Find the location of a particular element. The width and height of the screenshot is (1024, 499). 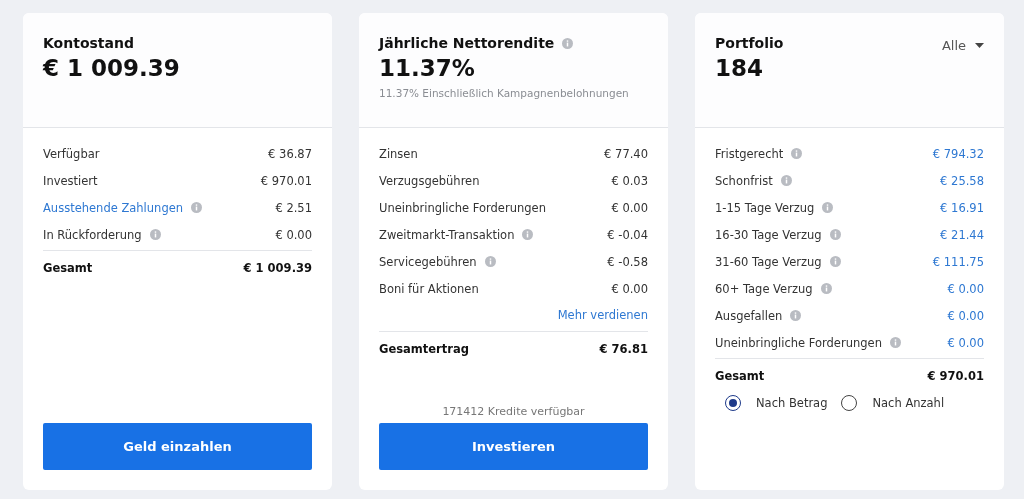

row-value: € -0.58 is located at coordinates (627, 261).